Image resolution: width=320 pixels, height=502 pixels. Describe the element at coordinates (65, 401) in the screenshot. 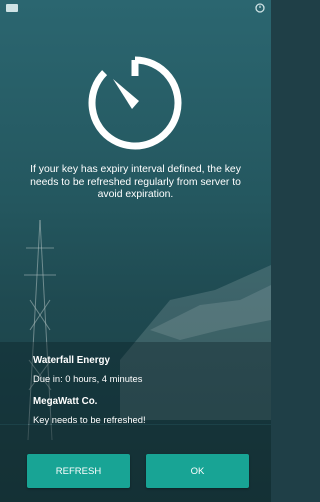

I see `reminder-title: MegaWatt Co.` at that location.